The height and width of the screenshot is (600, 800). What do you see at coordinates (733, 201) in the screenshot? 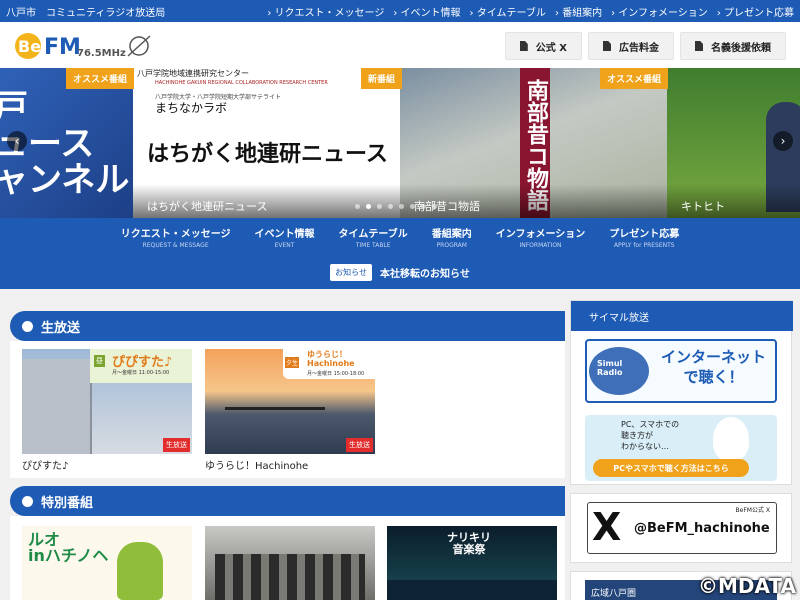
I see `slide-caption: キトヒト` at bounding box center [733, 201].